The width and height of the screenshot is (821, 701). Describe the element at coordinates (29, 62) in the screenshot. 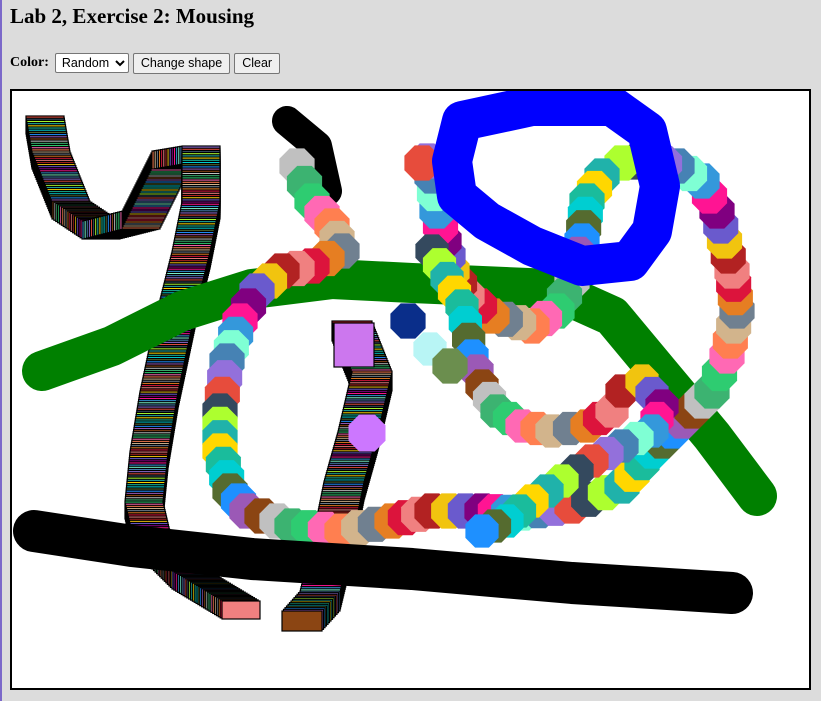

I see `color-label: Color:` at that location.